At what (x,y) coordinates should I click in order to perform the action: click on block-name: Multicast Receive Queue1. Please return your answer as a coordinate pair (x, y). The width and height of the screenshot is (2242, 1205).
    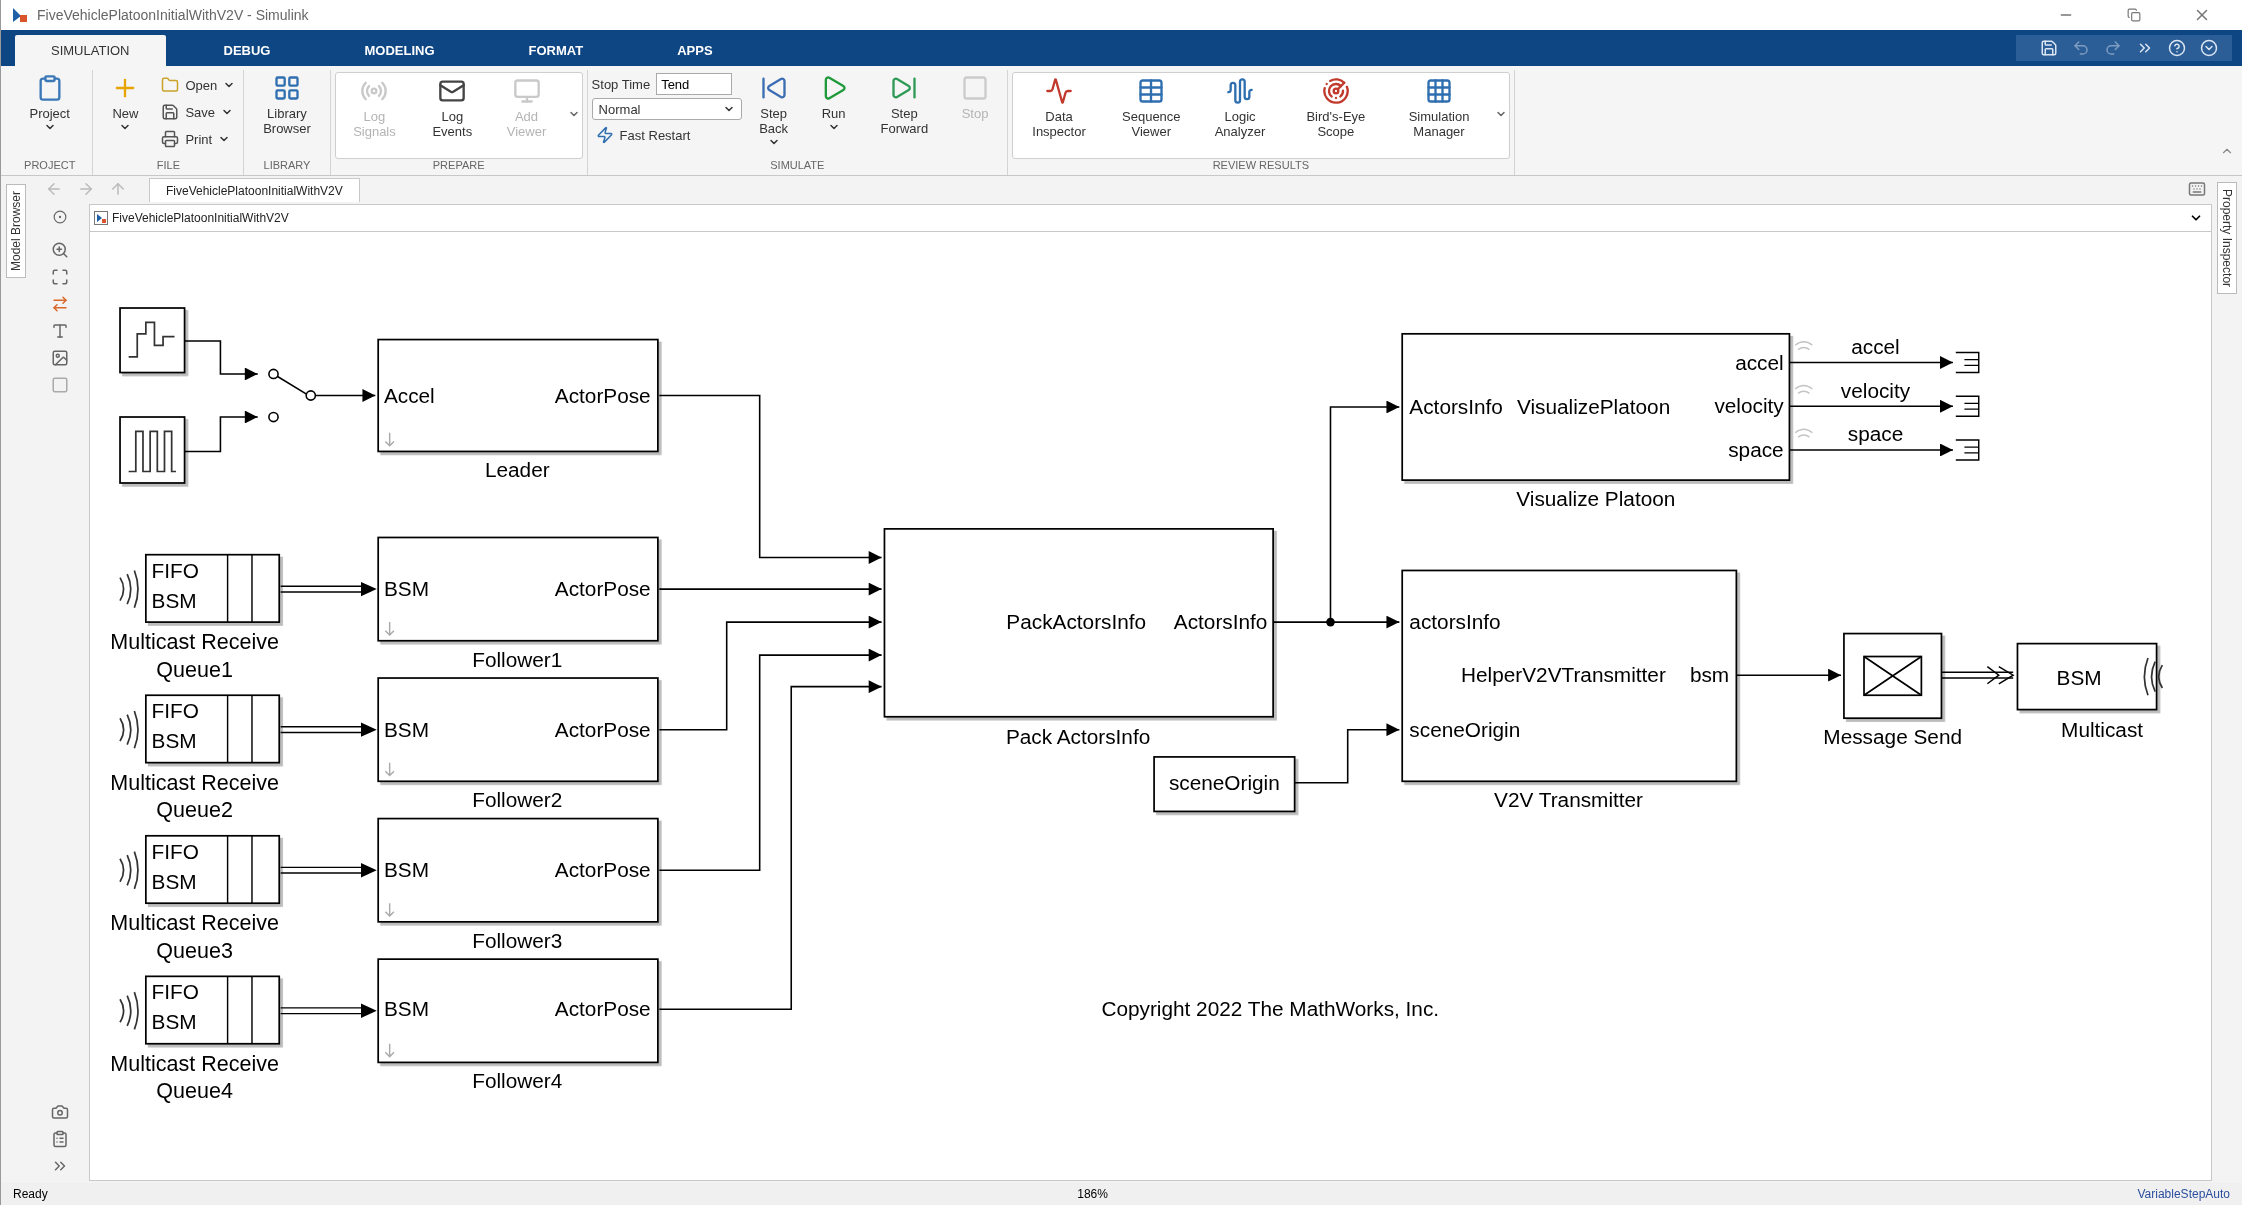
    Looking at the image, I should click on (194, 655).